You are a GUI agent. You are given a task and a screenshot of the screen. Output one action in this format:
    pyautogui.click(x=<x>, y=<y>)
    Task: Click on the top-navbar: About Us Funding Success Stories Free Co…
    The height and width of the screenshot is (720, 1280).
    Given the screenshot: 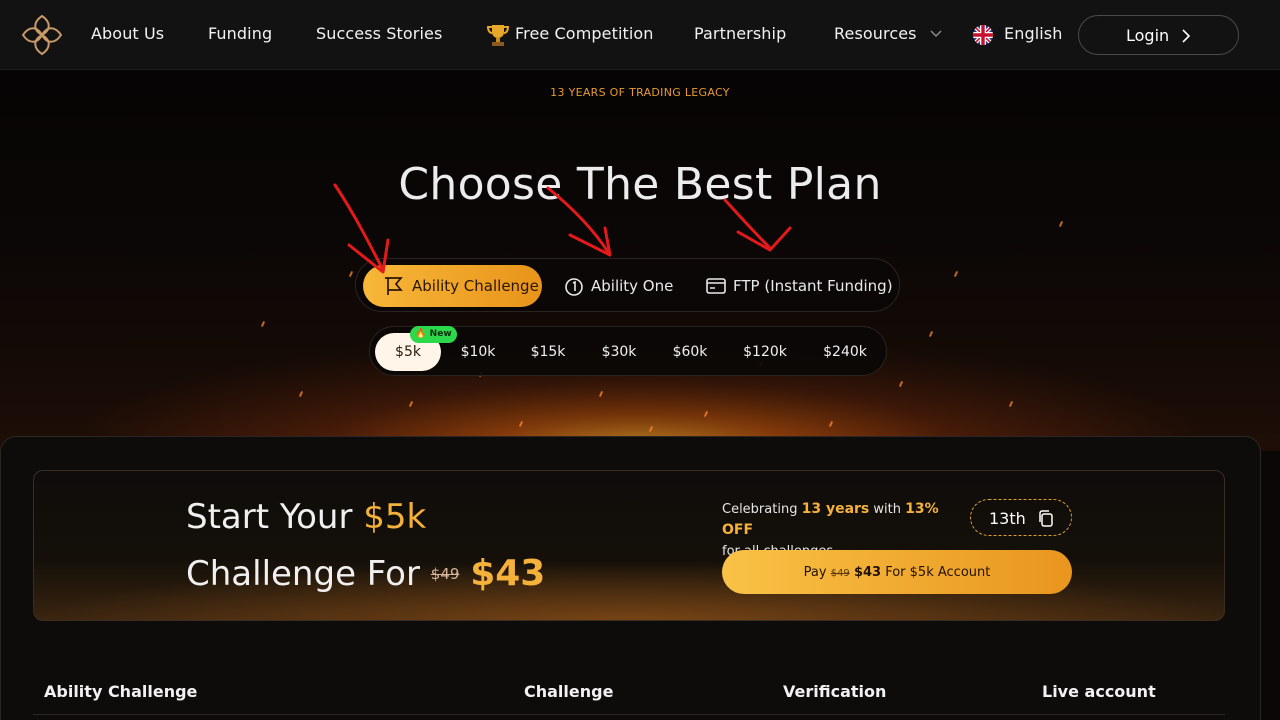 What is the action you would take?
    pyautogui.click(x=640, y=35)
    